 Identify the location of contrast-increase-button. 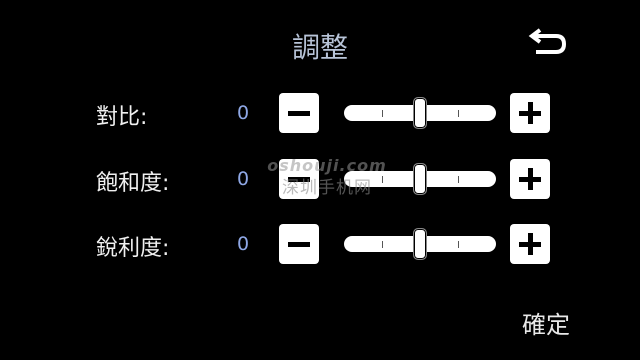
(530, 113).